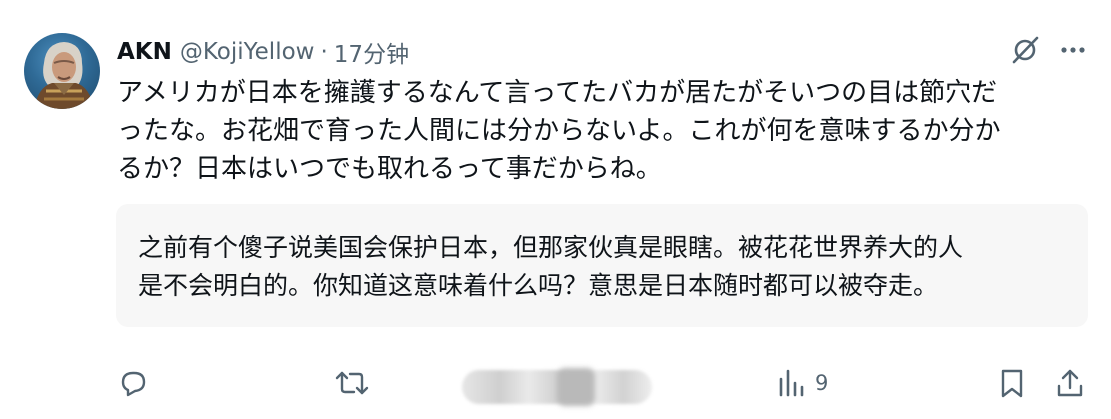 Image resolution: width=1111 pixels, height=419 pixels. I want to click on views-button: 9, so click(802, 383).